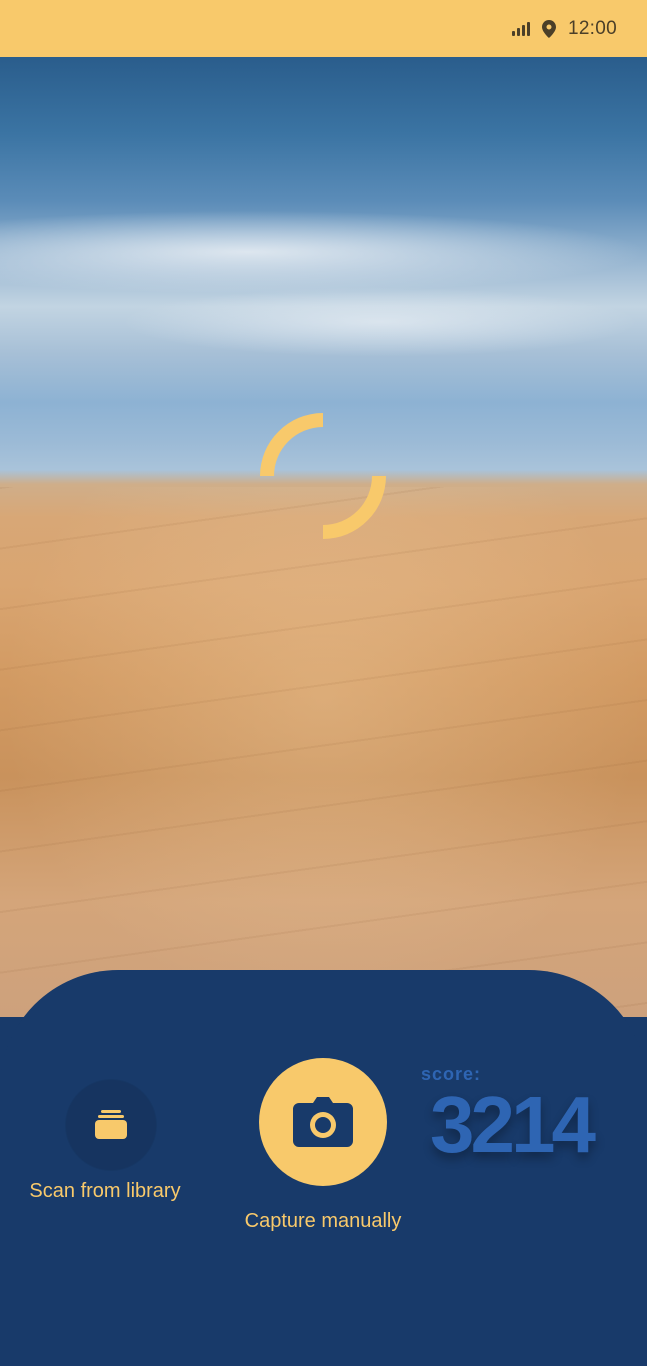 The height and width of the screenshot is (1366, 647). What do you see at coordinates (323, 28) in the screenshot?
I see `status-bar: 12:00` at bounding box center [323, 28].